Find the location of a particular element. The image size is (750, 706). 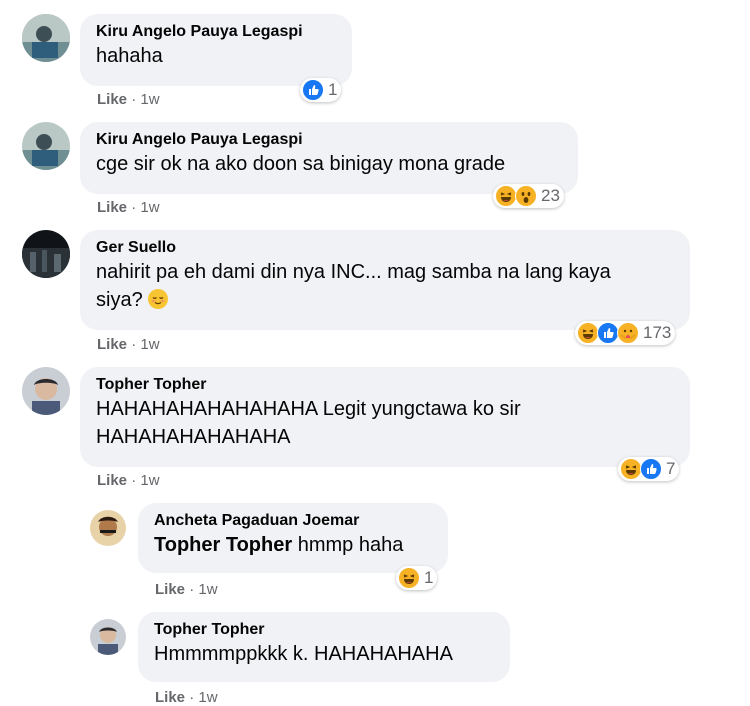

care-reaction-icon is located at coordinates (628, 333).